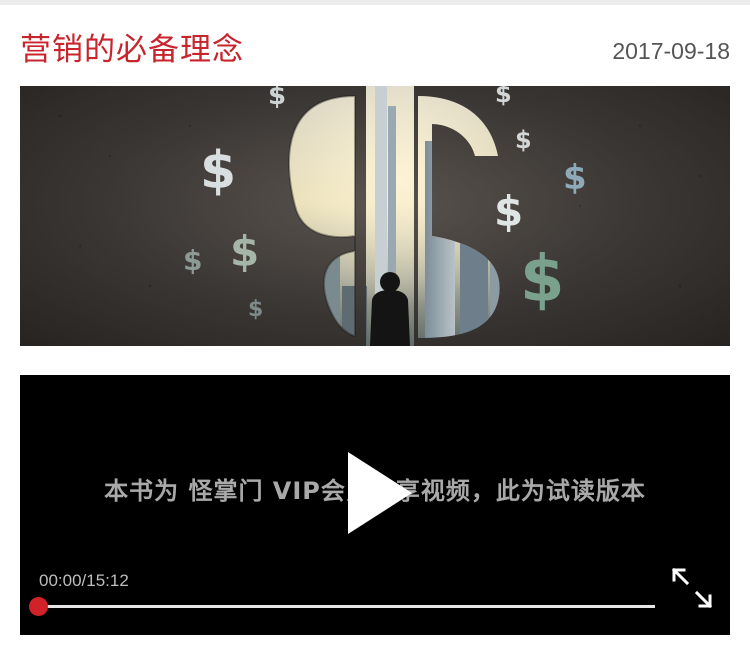  I want to click on video-time: 00:00/15:12, so click(84, 580).